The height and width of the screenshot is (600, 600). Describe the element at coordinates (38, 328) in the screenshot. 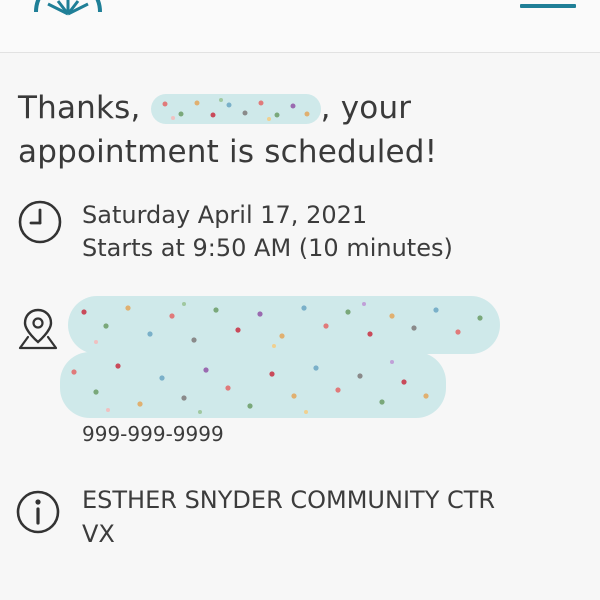

I see `map-pin-icon` at that location.